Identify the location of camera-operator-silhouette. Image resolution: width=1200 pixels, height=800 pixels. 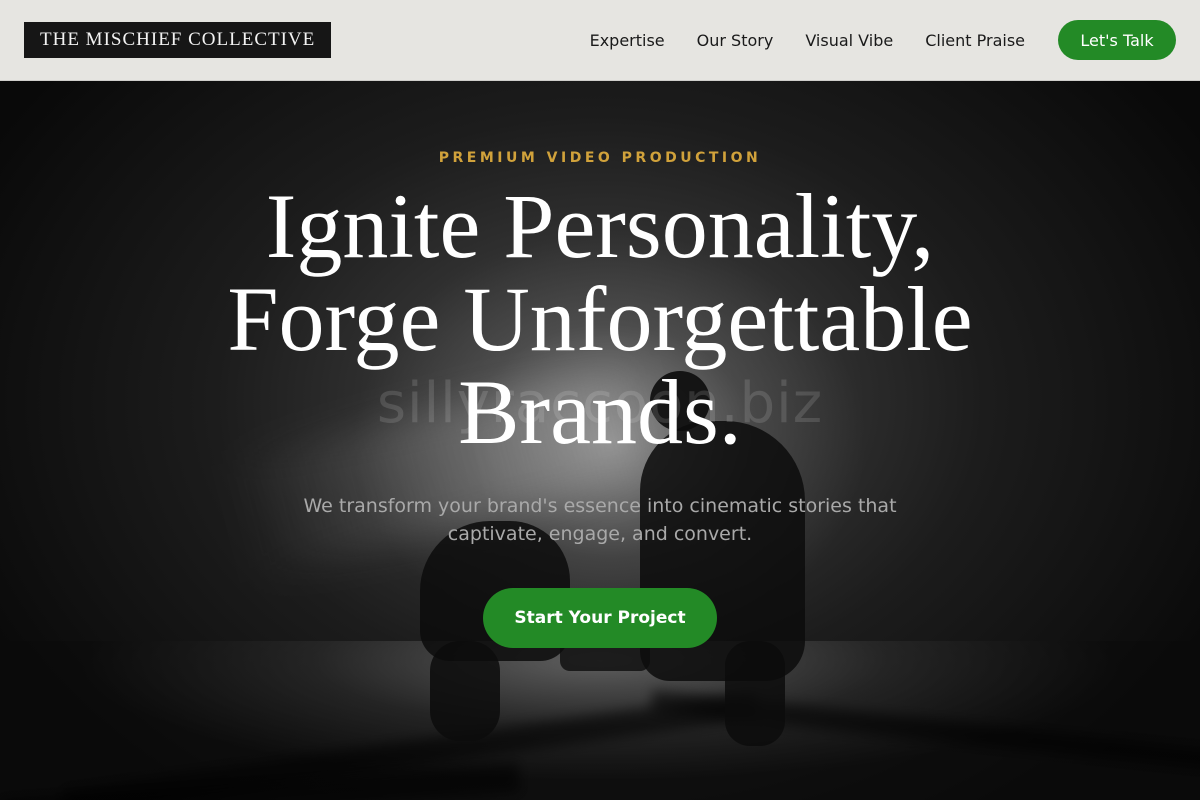
(465, 691).